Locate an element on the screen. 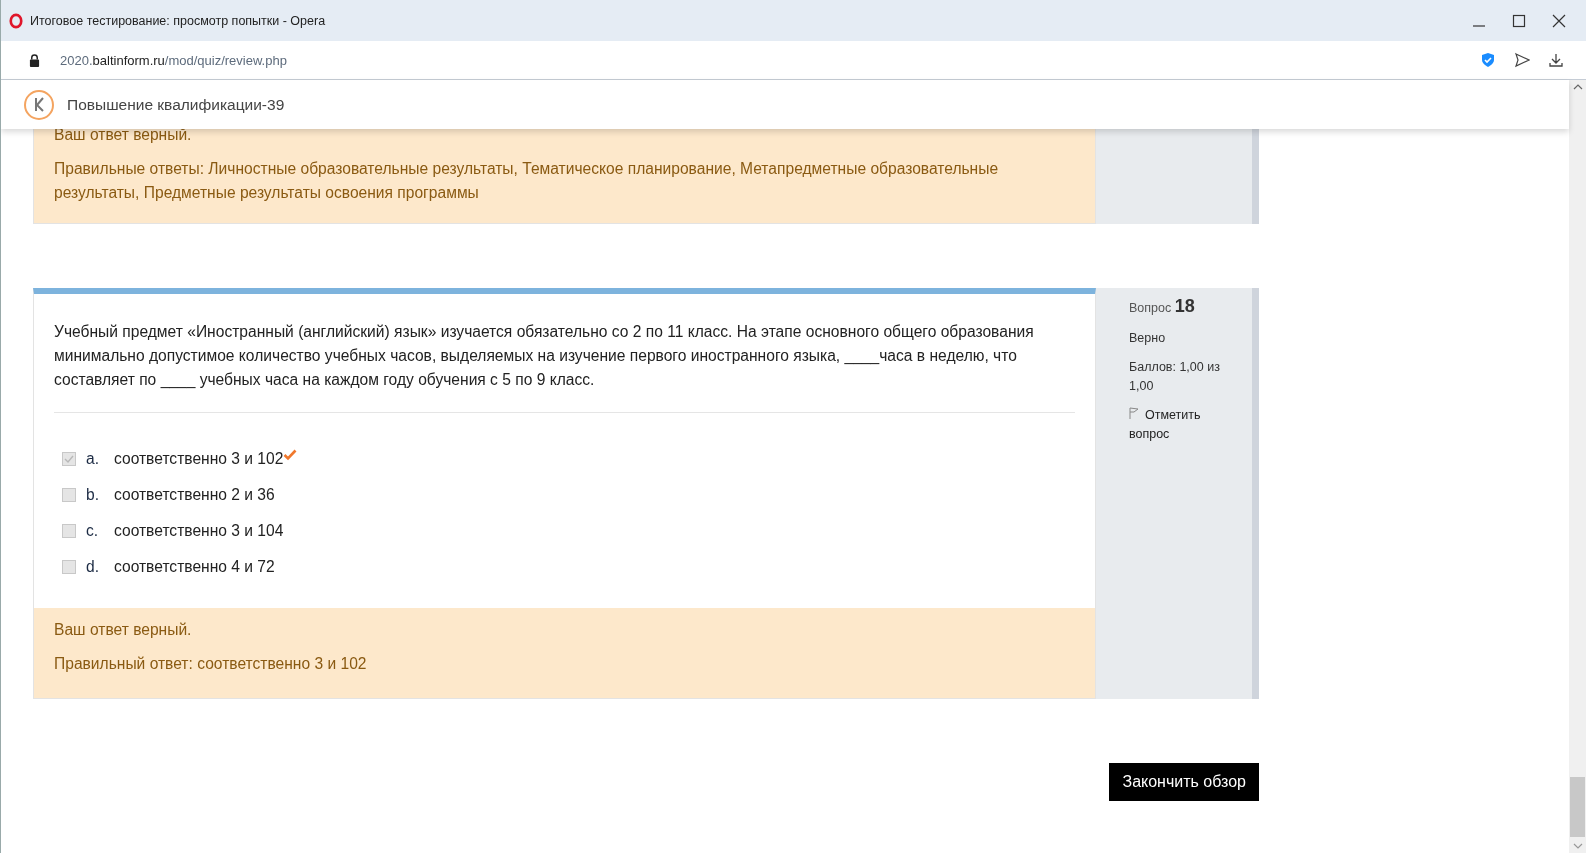  correct-answer-text: Правильный ответ: соответственно 3 и 102 is located at coordinates (211, 664).